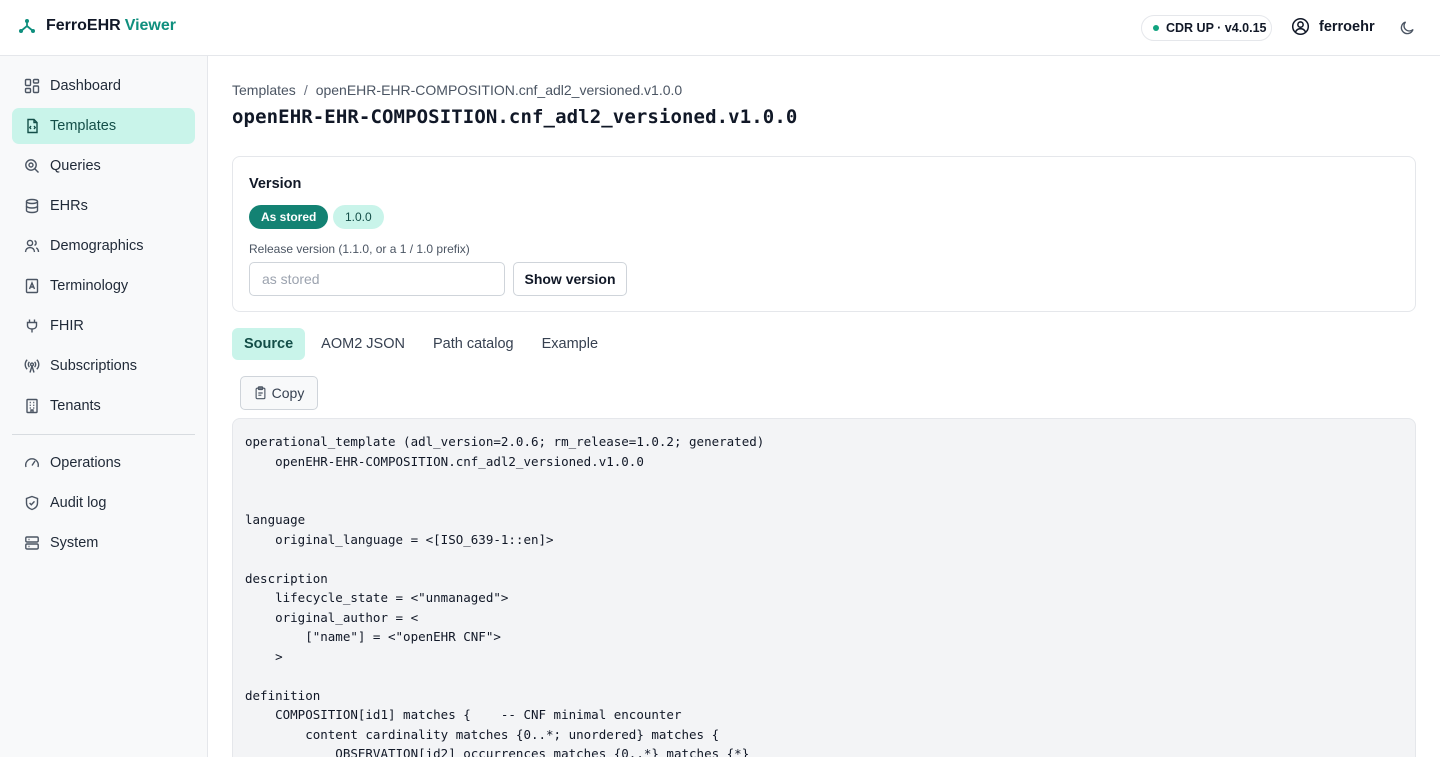 This screenshot has height=757, width=1440. I want to click on sidebar-item-terminology: Terminology, so click(103, 286).